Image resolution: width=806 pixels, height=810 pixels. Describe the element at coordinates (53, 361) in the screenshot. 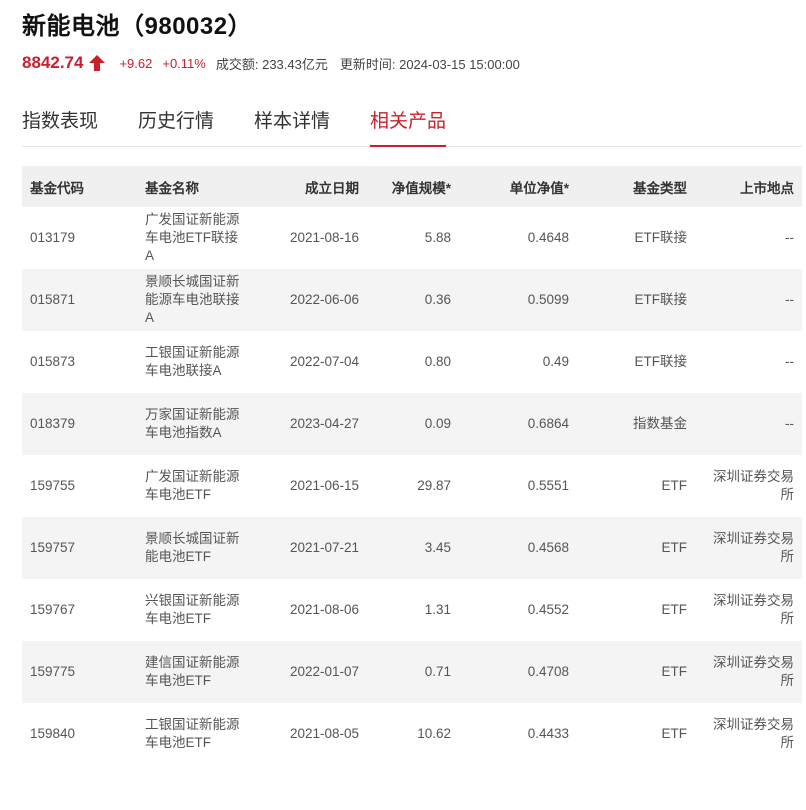

I see `fund-code: 015873` at that location.